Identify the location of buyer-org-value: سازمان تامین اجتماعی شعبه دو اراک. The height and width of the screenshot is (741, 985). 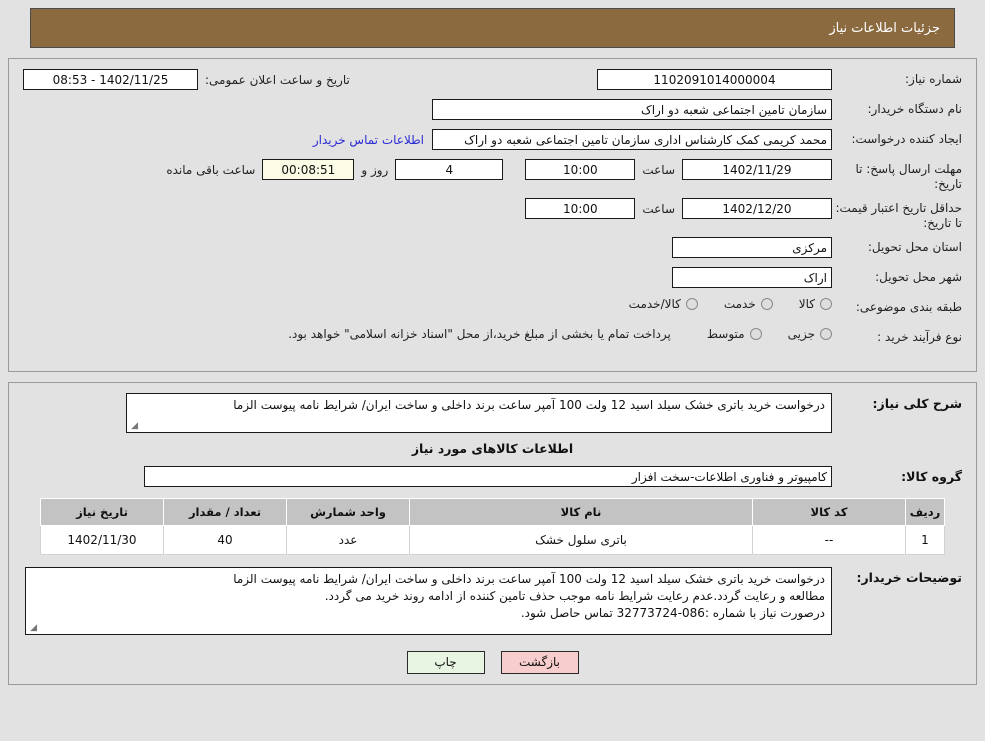
(632, 109).